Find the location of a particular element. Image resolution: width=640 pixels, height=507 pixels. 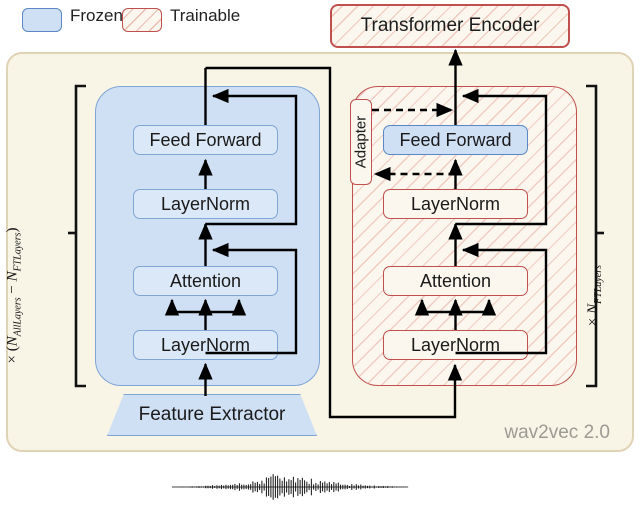

frozen-attention-node: Attention is located at coordinates (205, 281).